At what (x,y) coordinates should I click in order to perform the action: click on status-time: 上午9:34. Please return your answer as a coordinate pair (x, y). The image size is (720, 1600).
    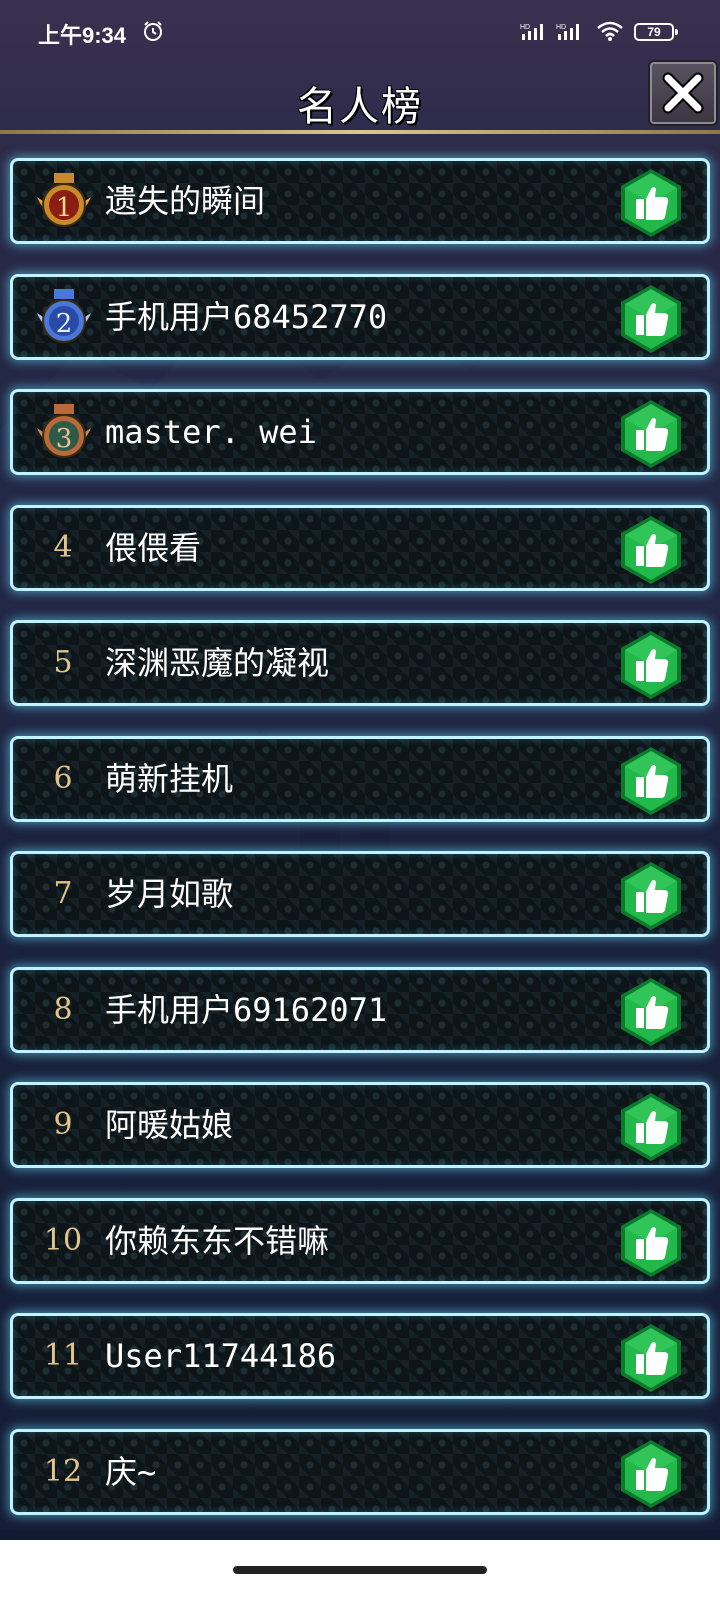
    Looking at the image, I should click on (82, 35).